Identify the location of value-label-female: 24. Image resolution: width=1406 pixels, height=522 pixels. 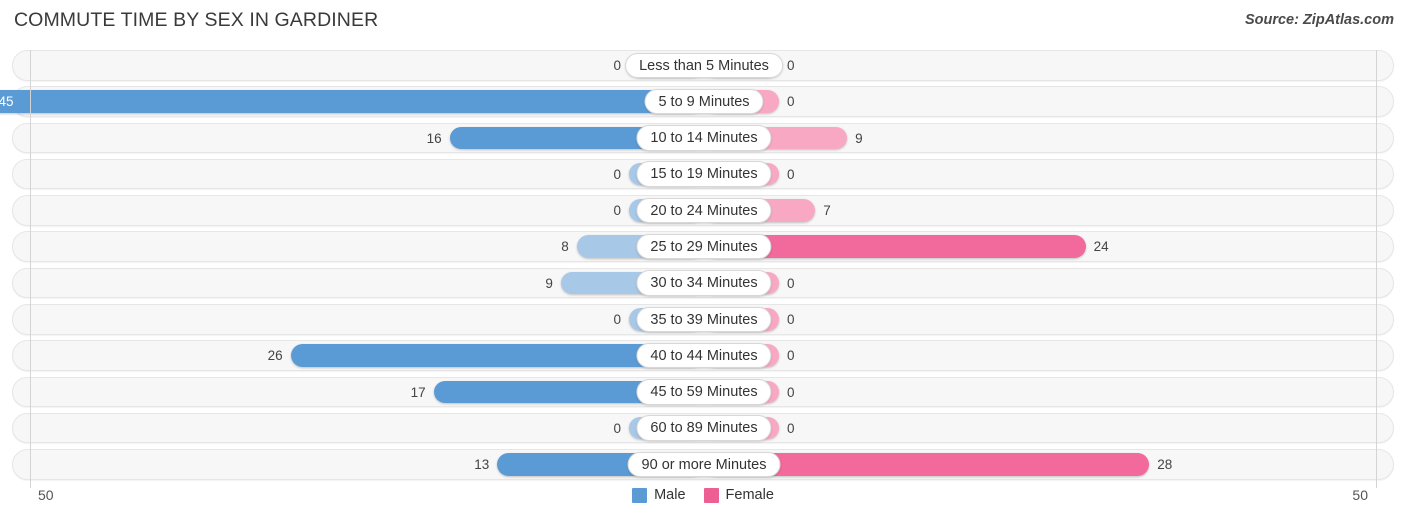
(1101, 247).